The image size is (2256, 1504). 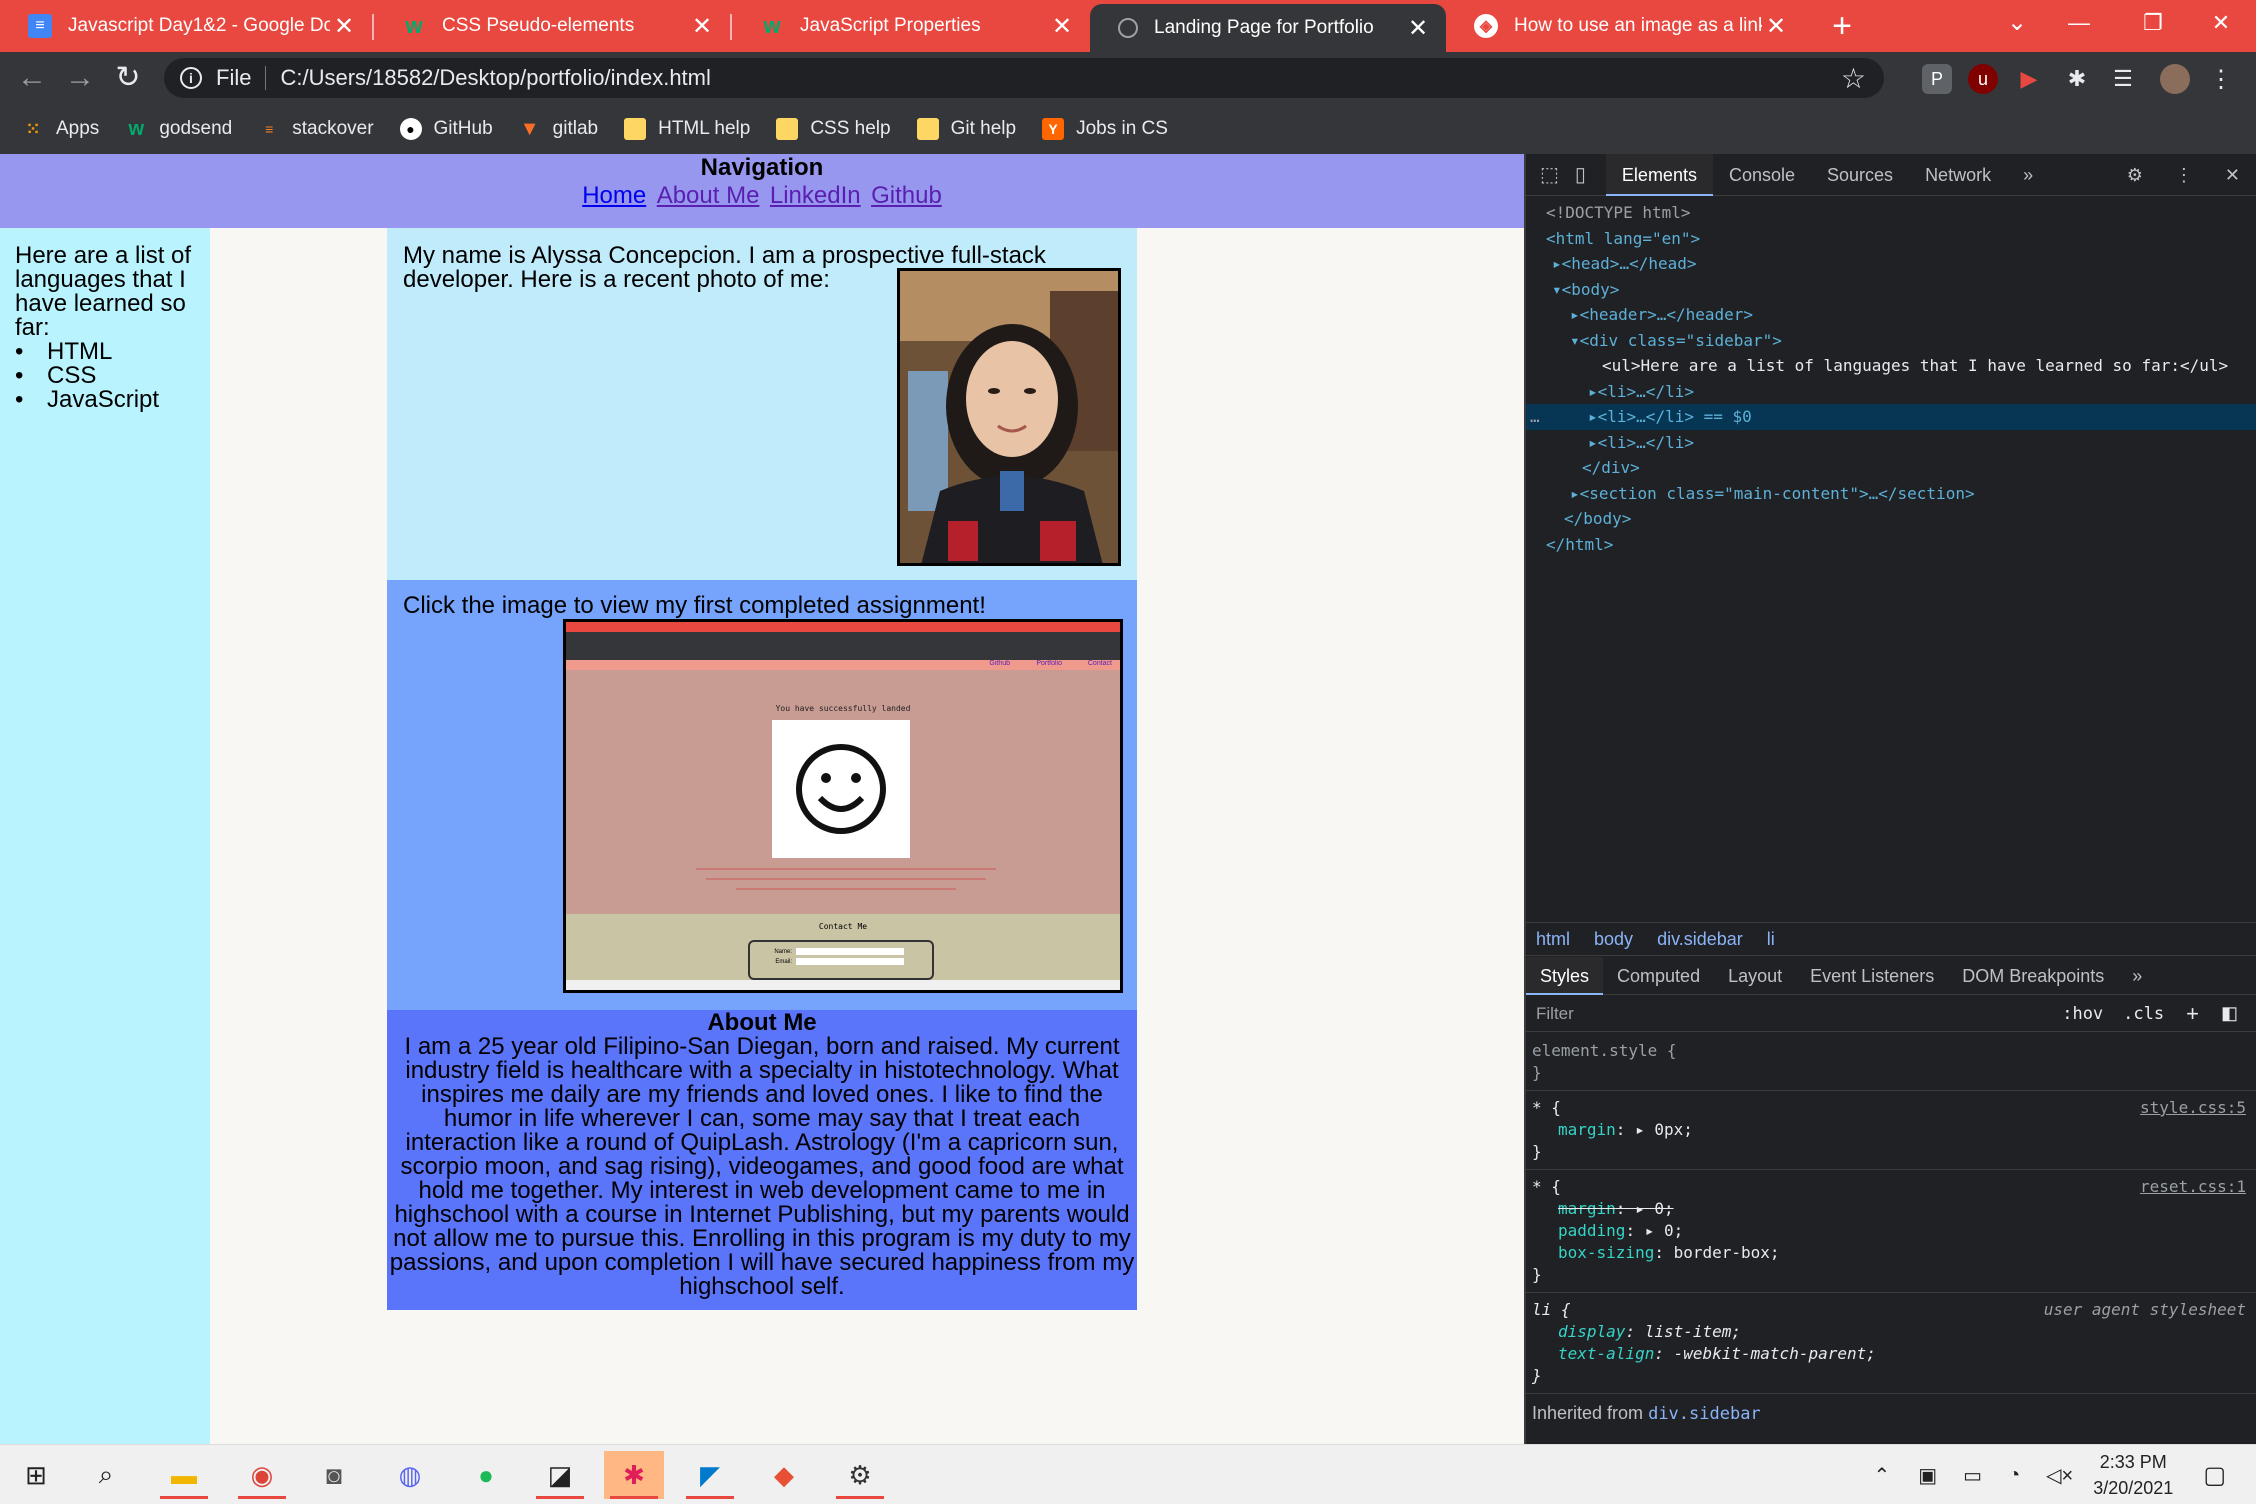 I want to click on bookmark-git-help: Git help, so click(x=966, y=129).